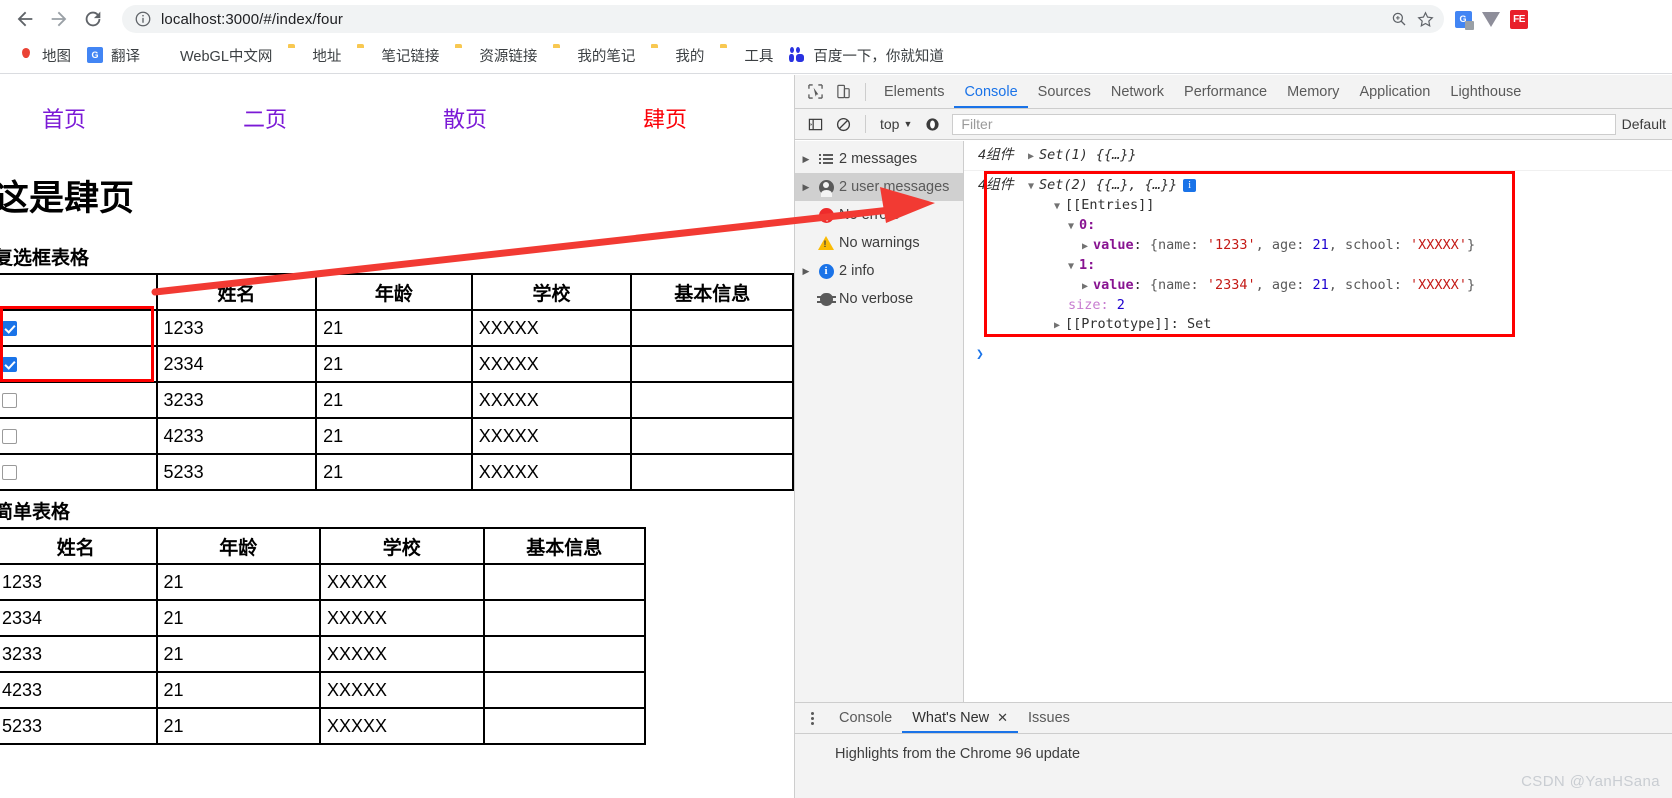 Image resolution: width=1672 pixels, height=798 pixels. I want to click on execution-context-selector: top ▼, so click(896, 124).